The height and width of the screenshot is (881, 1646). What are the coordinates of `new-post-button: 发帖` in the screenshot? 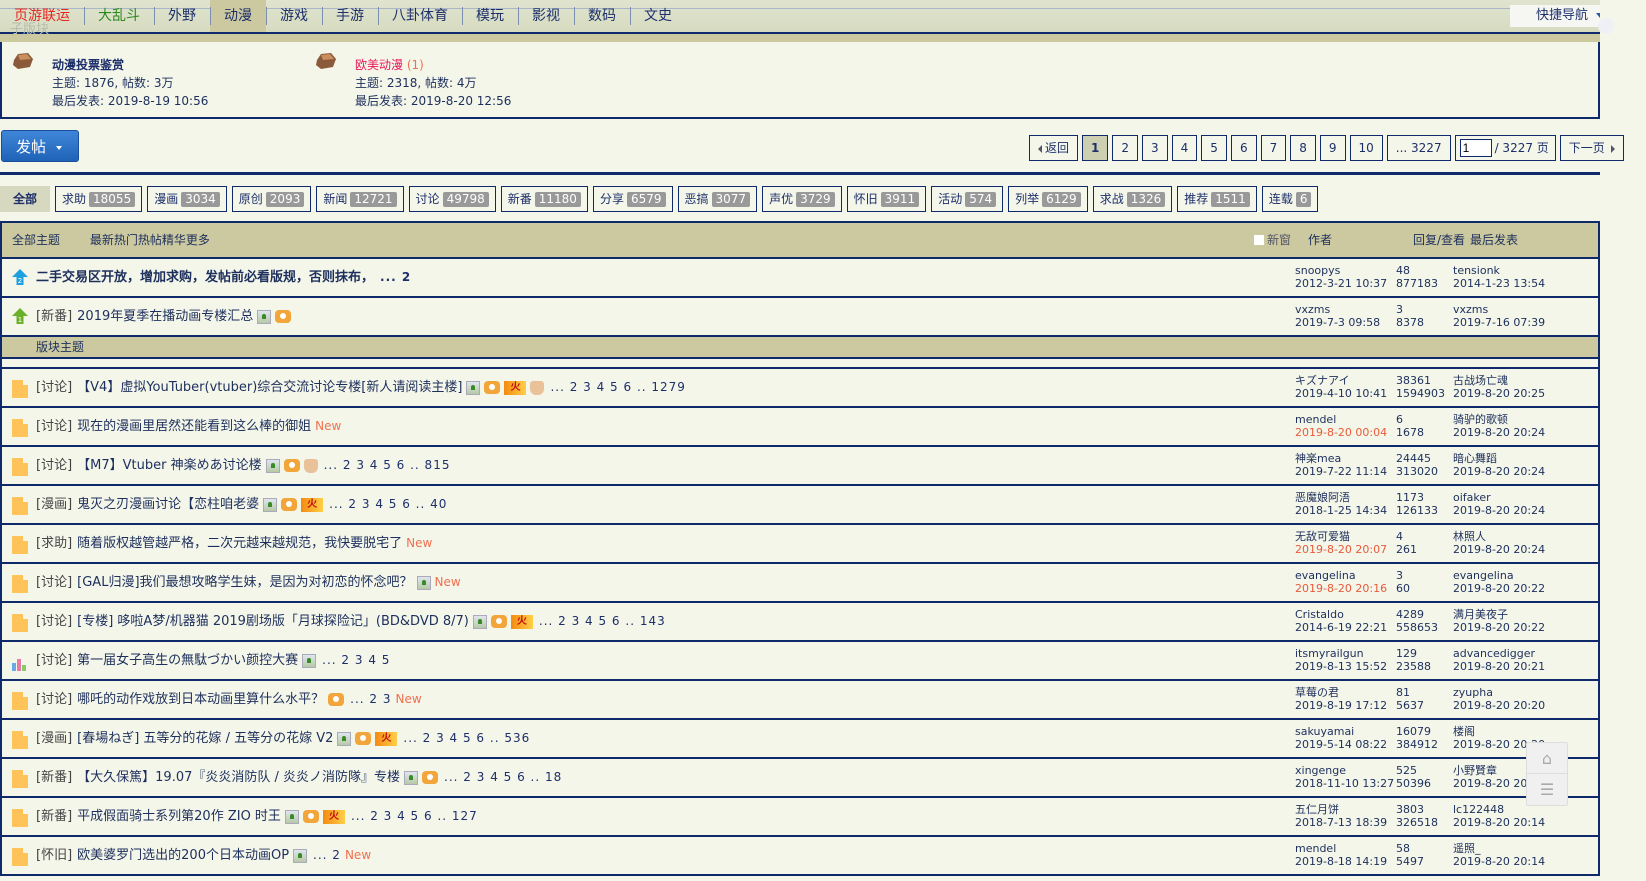 It's located at (40, 146).